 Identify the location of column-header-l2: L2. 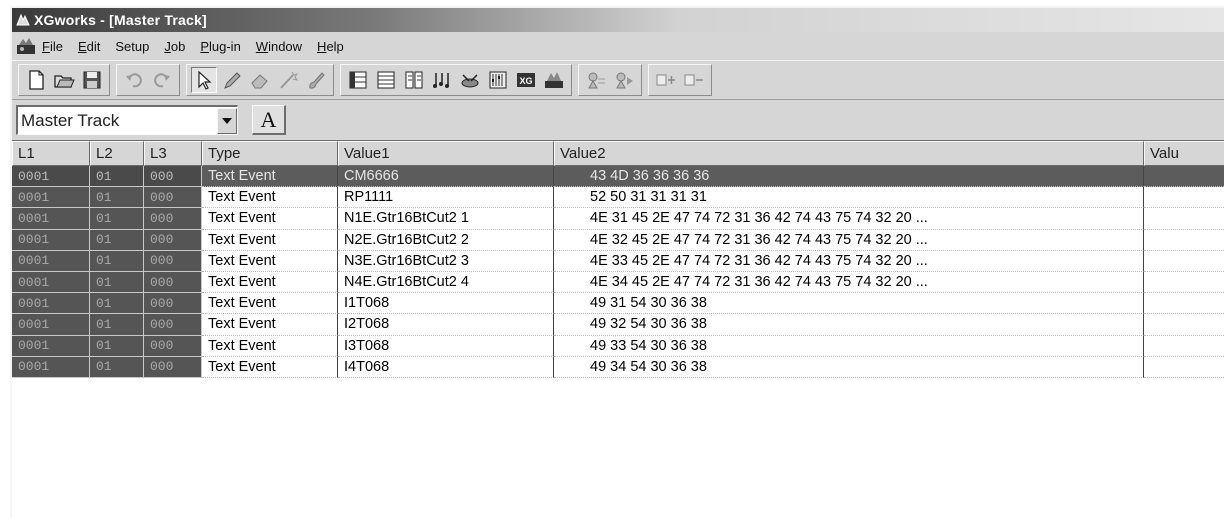
(117, 153).